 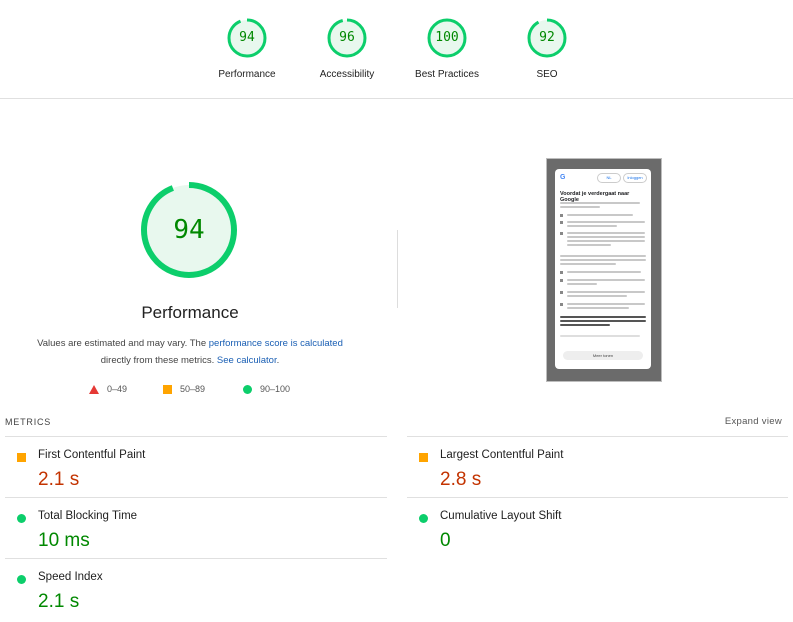 I want to click on gauge-label: Performance, so click(x=247, y=74).